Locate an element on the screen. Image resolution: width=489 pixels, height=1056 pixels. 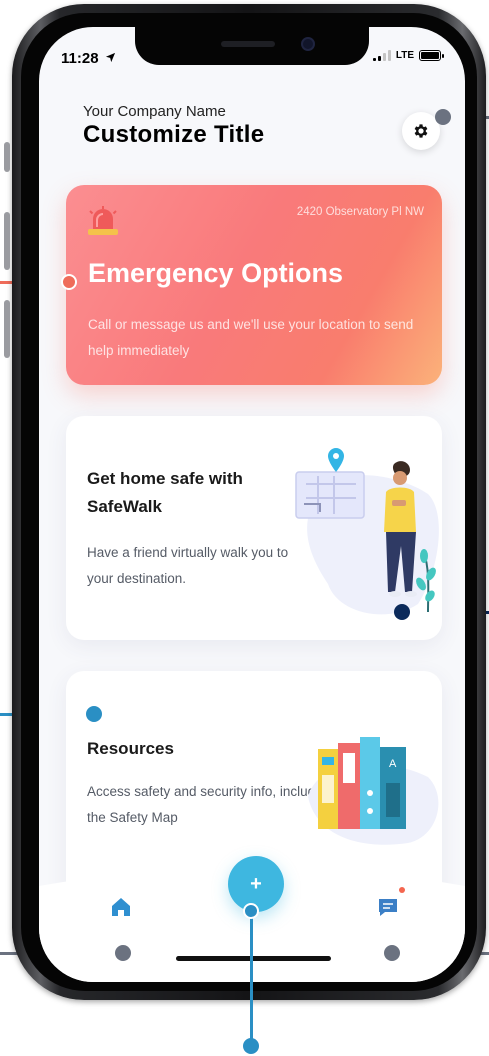
safewalk-illustration is located at coordinates (367, 531).